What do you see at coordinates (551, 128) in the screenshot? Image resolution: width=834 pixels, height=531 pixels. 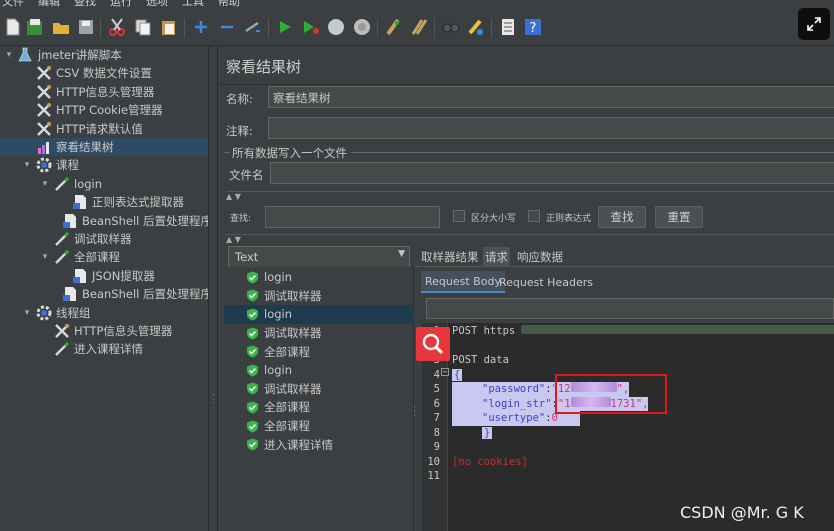 I see `comment-field` at bounding box center [551, 128].